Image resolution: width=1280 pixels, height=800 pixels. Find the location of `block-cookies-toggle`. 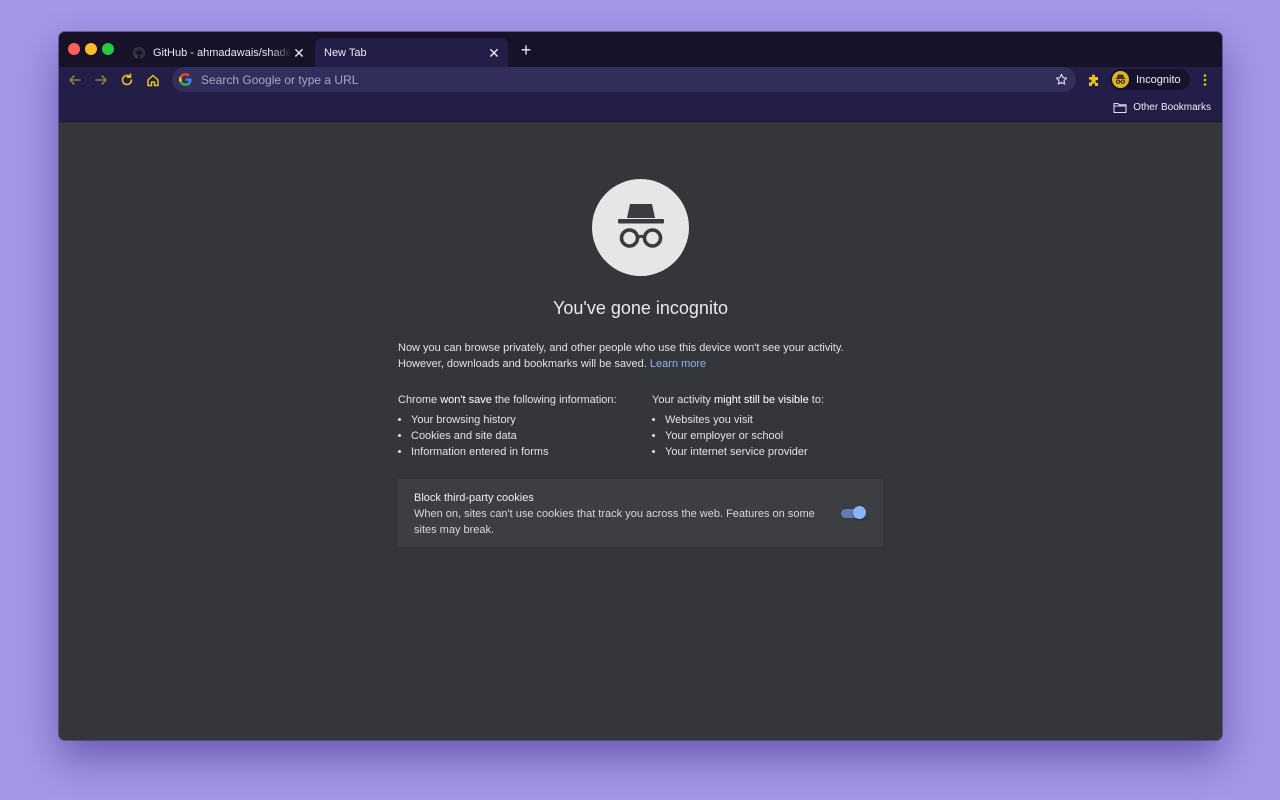

block-cookies-toggle is located at coordinates (854, 513).